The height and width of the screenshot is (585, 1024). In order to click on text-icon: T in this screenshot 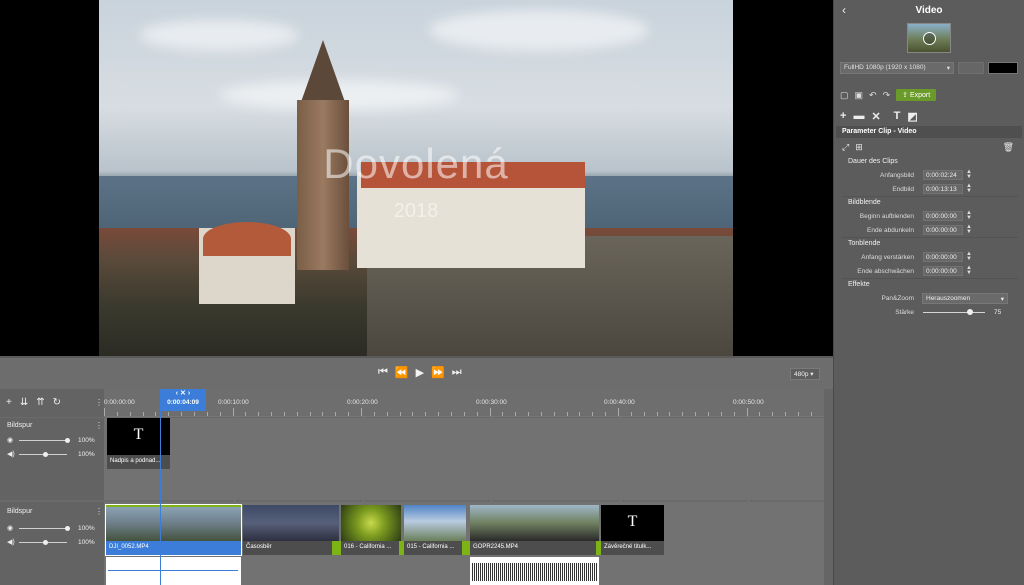, I will do `click(897, 116)`.